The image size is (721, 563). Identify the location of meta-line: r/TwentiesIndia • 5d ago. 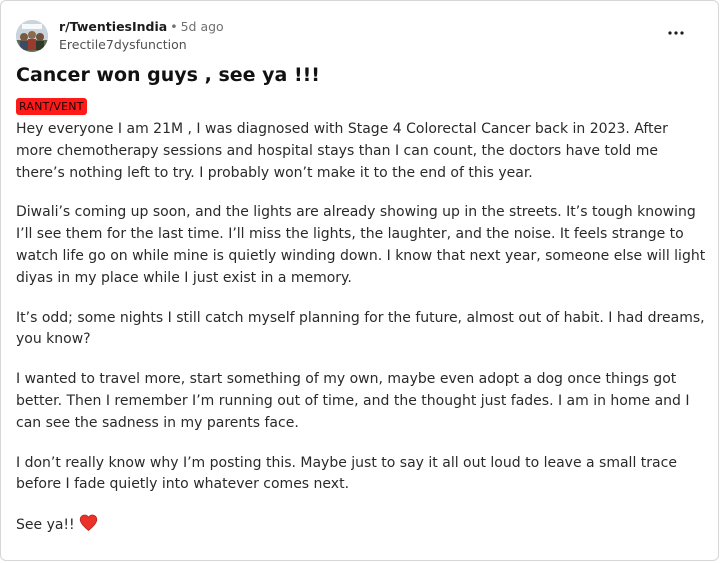
(141, 27).